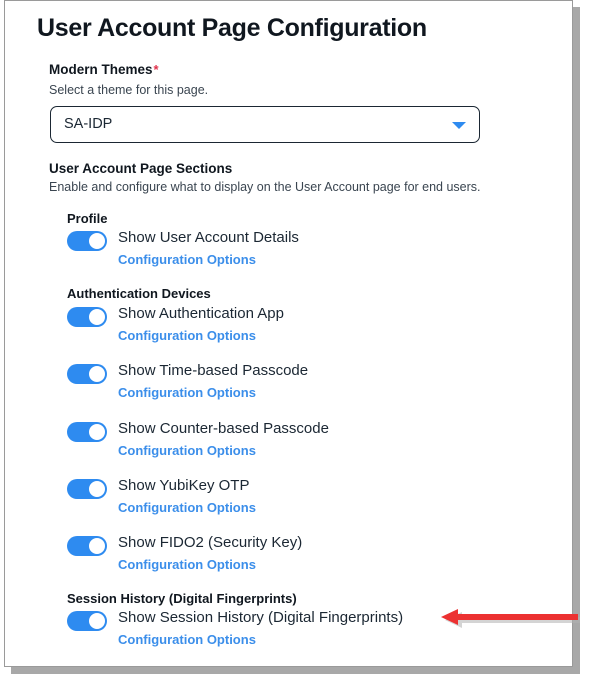 Image resolution: width=591 pixels, height=679 pixels. I want to click on group-heading-authentication-devices: Authentication Devices, so click(139, 293).